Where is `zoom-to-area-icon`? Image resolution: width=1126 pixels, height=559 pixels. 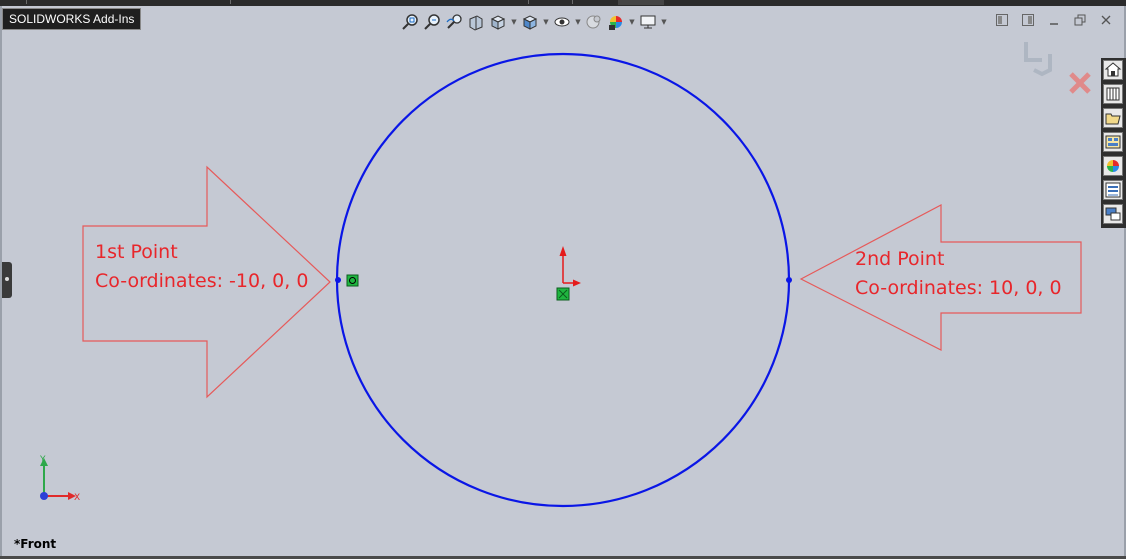 zoom-to-area-icon is located at coordinates (432, 22).